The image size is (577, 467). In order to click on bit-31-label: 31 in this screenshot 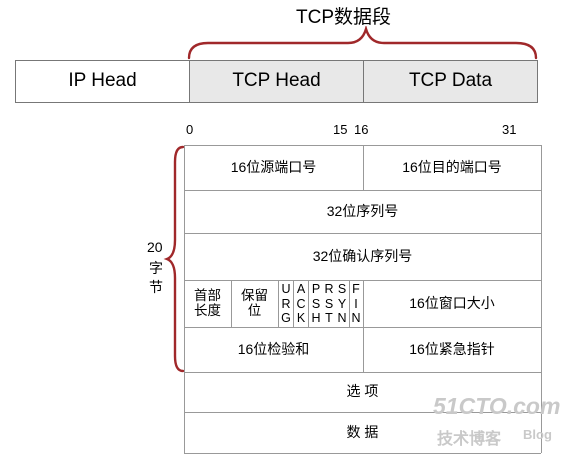, I will do `click(509, 129)`.